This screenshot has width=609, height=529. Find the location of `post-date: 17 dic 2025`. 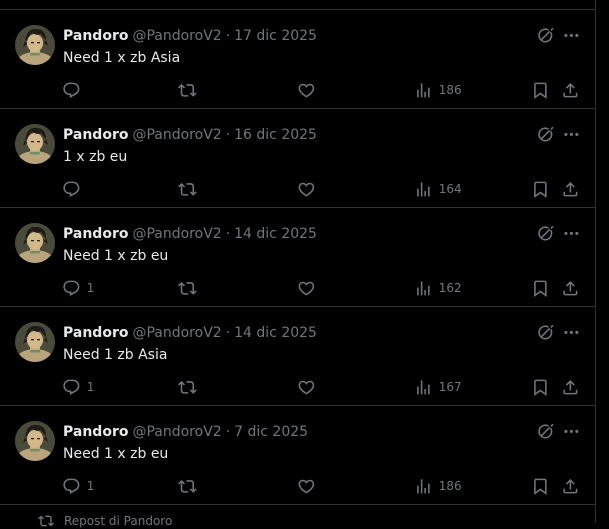

post-date: 17 dic 2025 is located at coordinates (275, 36).